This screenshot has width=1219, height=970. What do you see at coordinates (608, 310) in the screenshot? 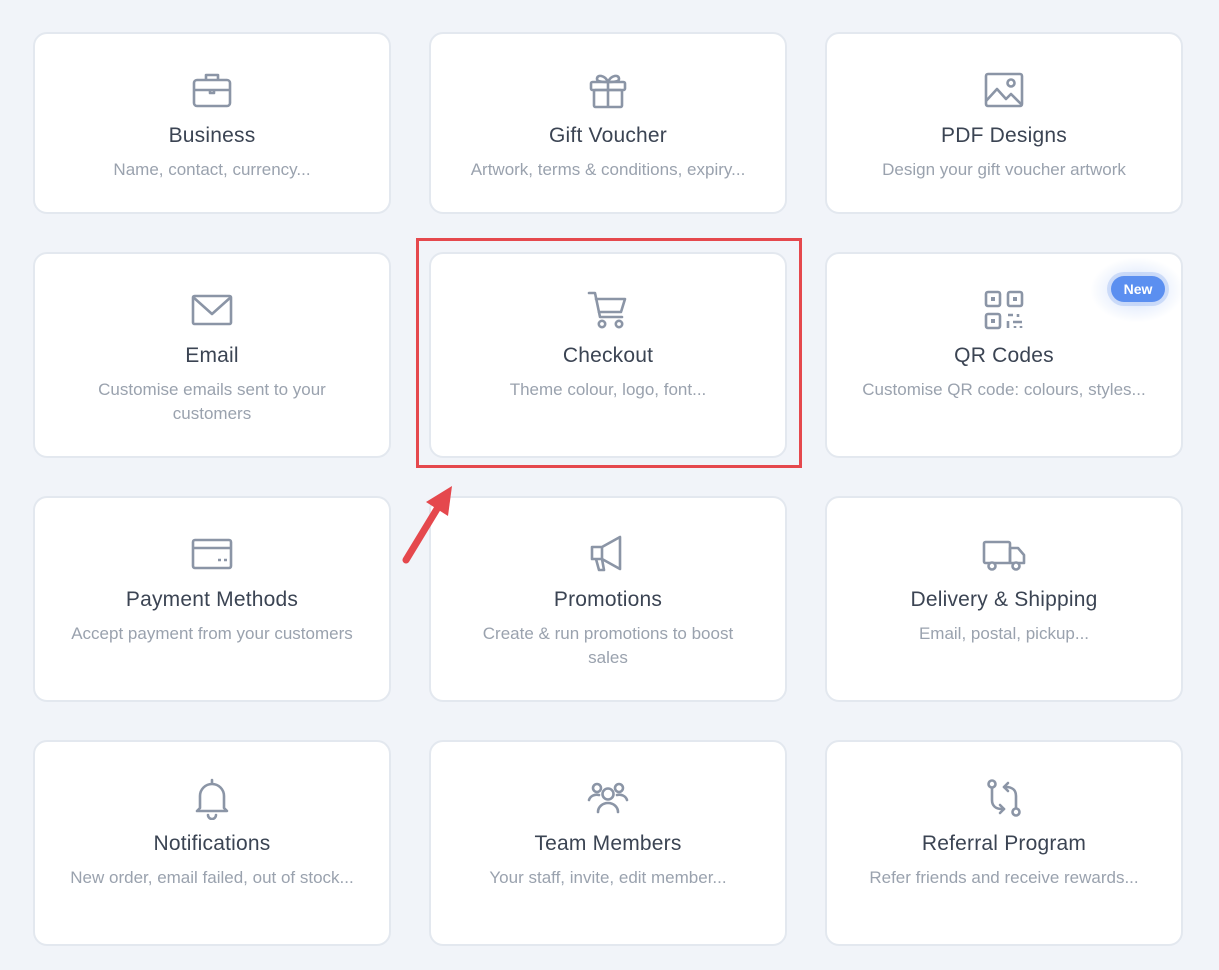
I see `cart-icon` at bounding box center [608, 310].